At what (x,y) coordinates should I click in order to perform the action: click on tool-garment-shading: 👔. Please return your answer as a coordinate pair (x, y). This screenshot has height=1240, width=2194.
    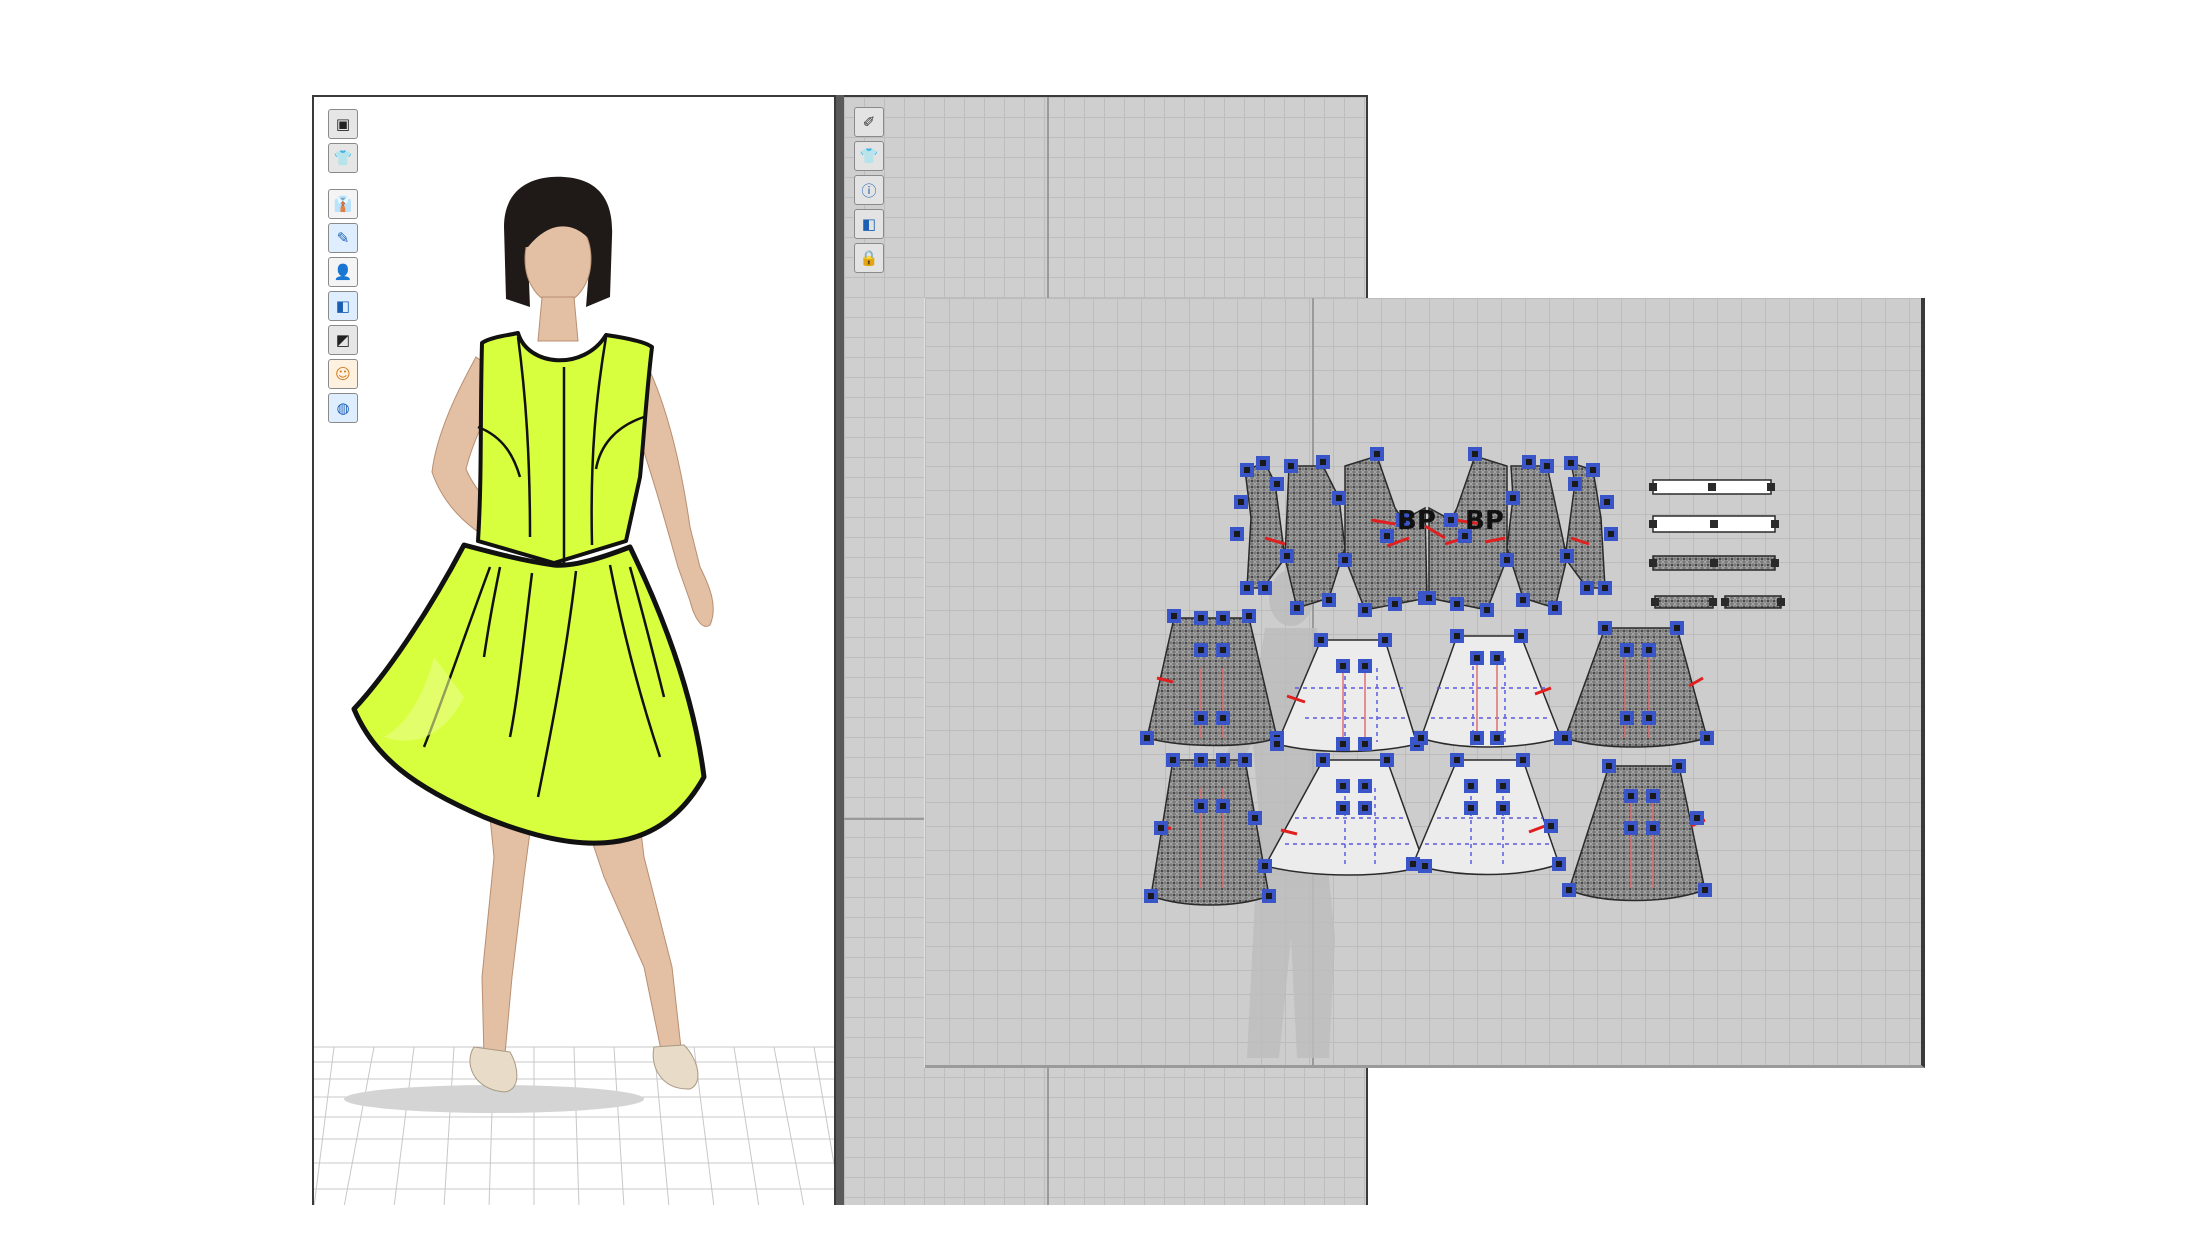
    Looking at the image, I should click on (343, 204).